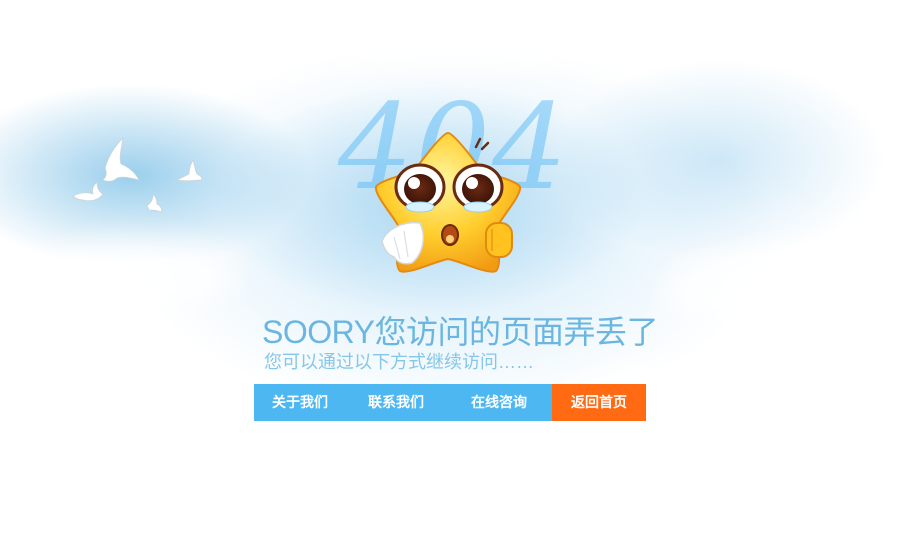  What do you see at coordinates (460, 332) in the screenshot?
I see `page-title: SOORY您访问的页面弄丢了` at bounding box center [460, 332].